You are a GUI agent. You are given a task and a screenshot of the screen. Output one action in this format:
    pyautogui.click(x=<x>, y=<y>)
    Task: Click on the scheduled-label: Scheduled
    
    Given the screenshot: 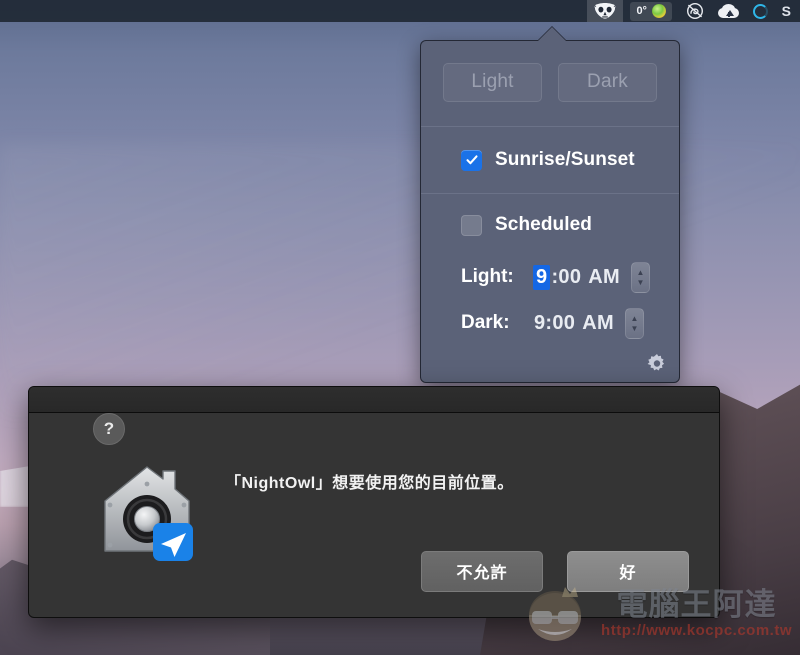 What is the action you would take?
    pyautogui.click(x=543, y=224)
    